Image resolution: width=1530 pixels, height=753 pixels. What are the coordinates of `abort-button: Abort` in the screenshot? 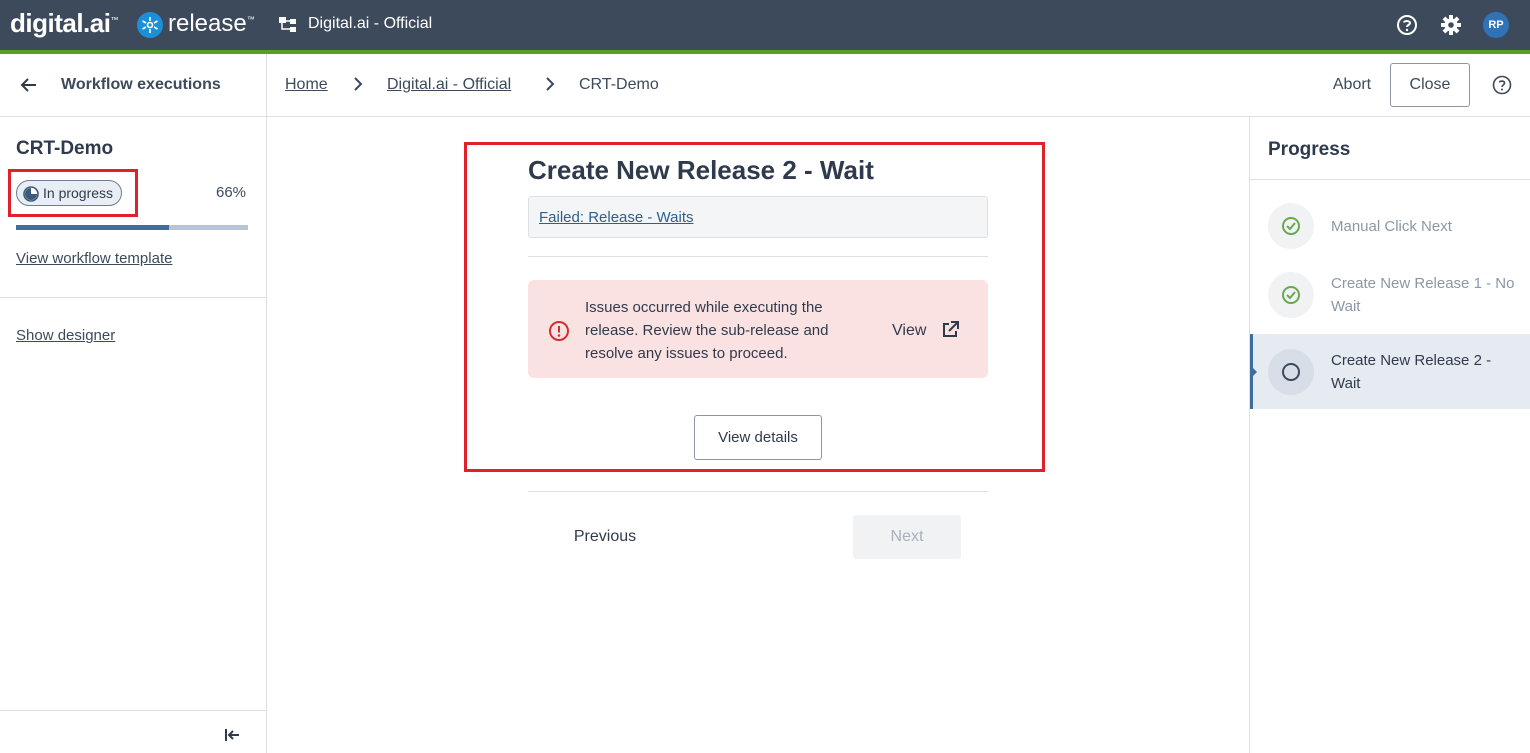 It's located at (1352, 85).